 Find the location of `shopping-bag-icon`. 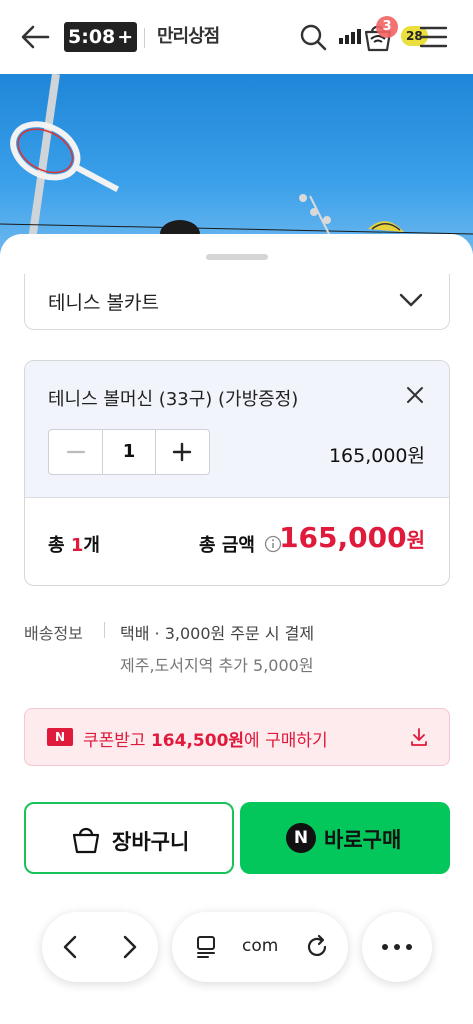

shopping-bag-icon is located at coordinates (86, 840).